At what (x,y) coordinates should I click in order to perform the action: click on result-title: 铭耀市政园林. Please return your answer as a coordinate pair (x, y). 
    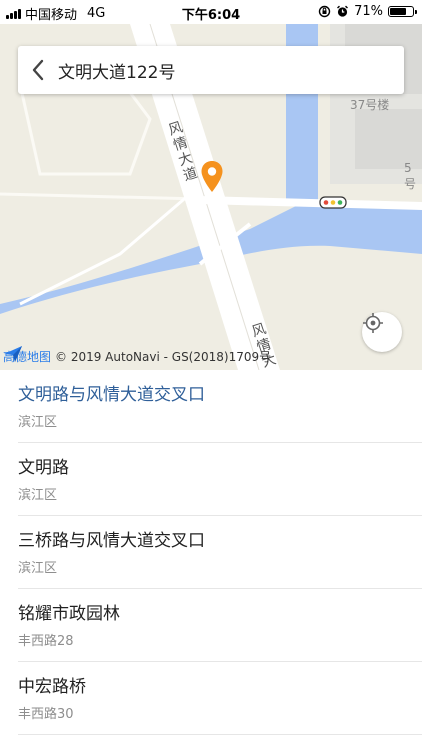
    Looking at the image, I should click on (69, 614).